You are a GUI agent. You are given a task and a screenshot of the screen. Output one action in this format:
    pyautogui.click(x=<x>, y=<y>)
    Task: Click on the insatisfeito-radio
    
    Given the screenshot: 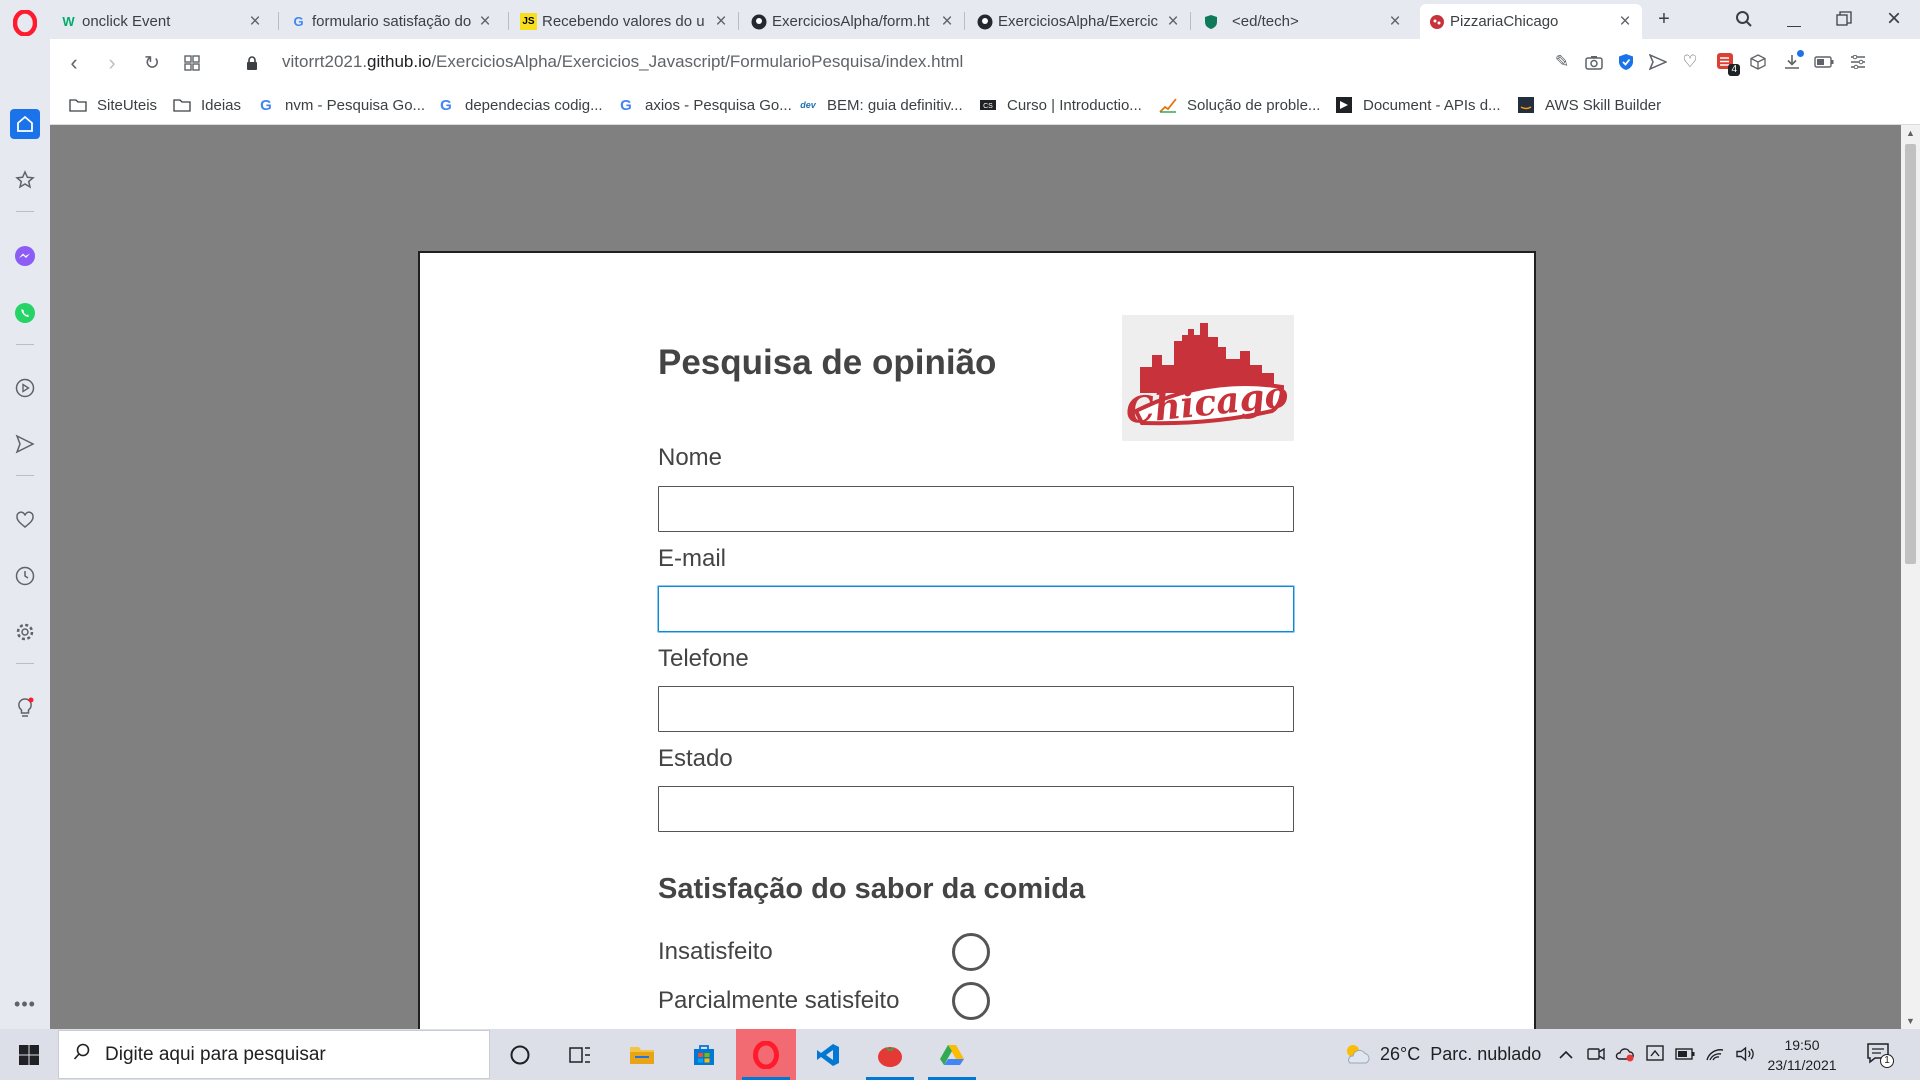 What is the action you would take?
    pyautogui.click(x=971, y=952)
    